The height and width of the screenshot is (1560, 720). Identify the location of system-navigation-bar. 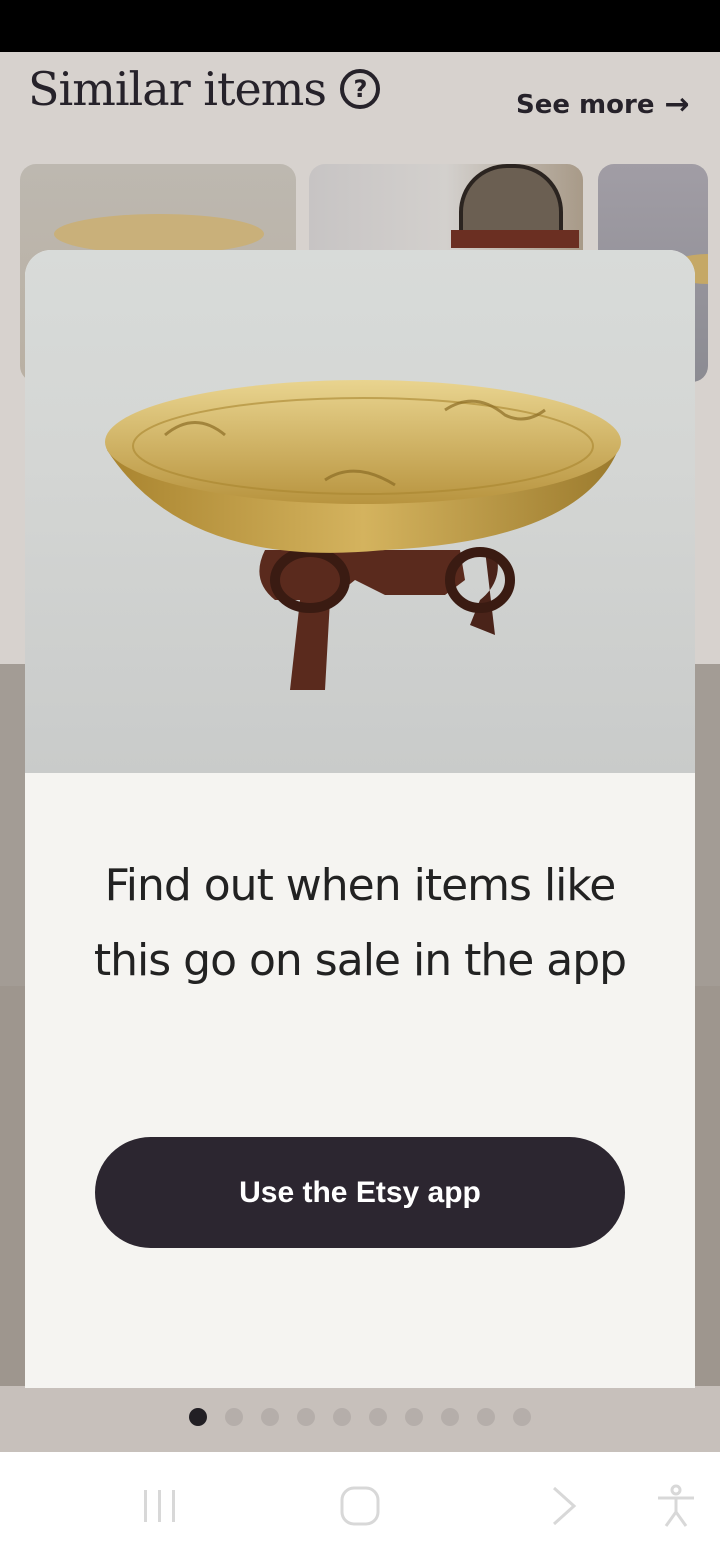
(360, 1506).